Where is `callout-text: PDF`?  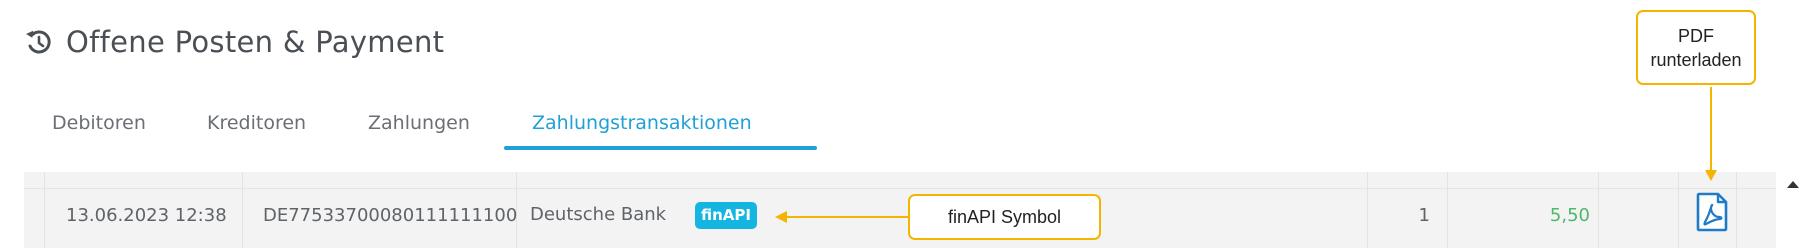
callout-text: PDF is located at coordinates (1696, 35).